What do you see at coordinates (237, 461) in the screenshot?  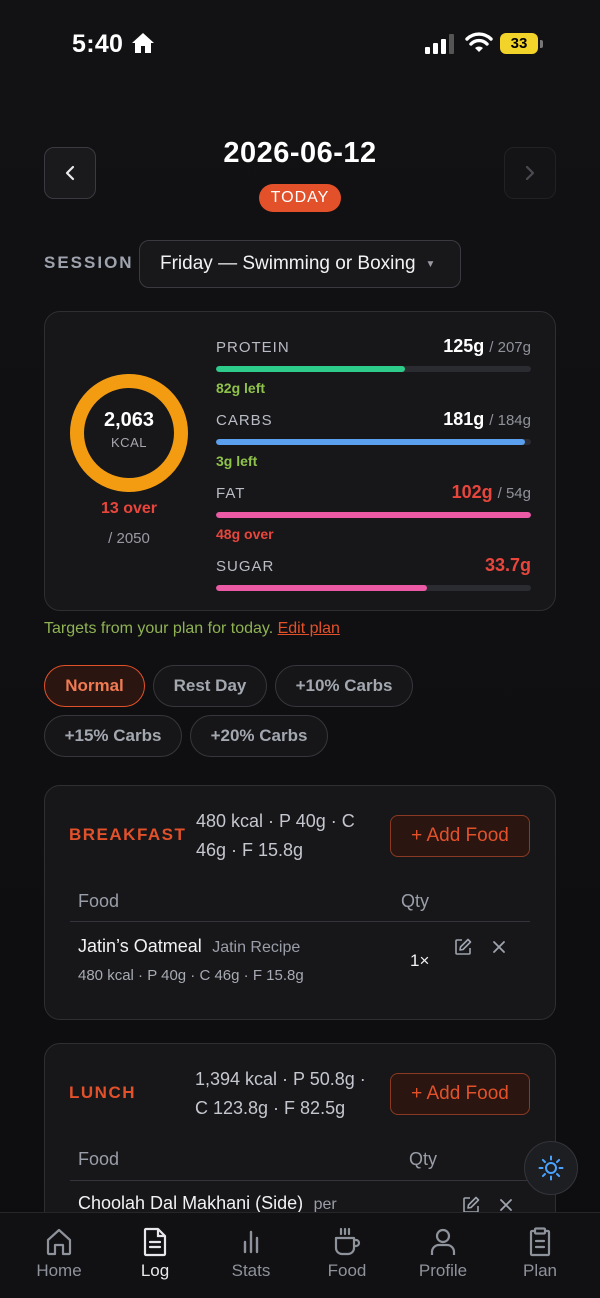 I see `macro-remaining: 3g left` at bounding box center [237, 461].